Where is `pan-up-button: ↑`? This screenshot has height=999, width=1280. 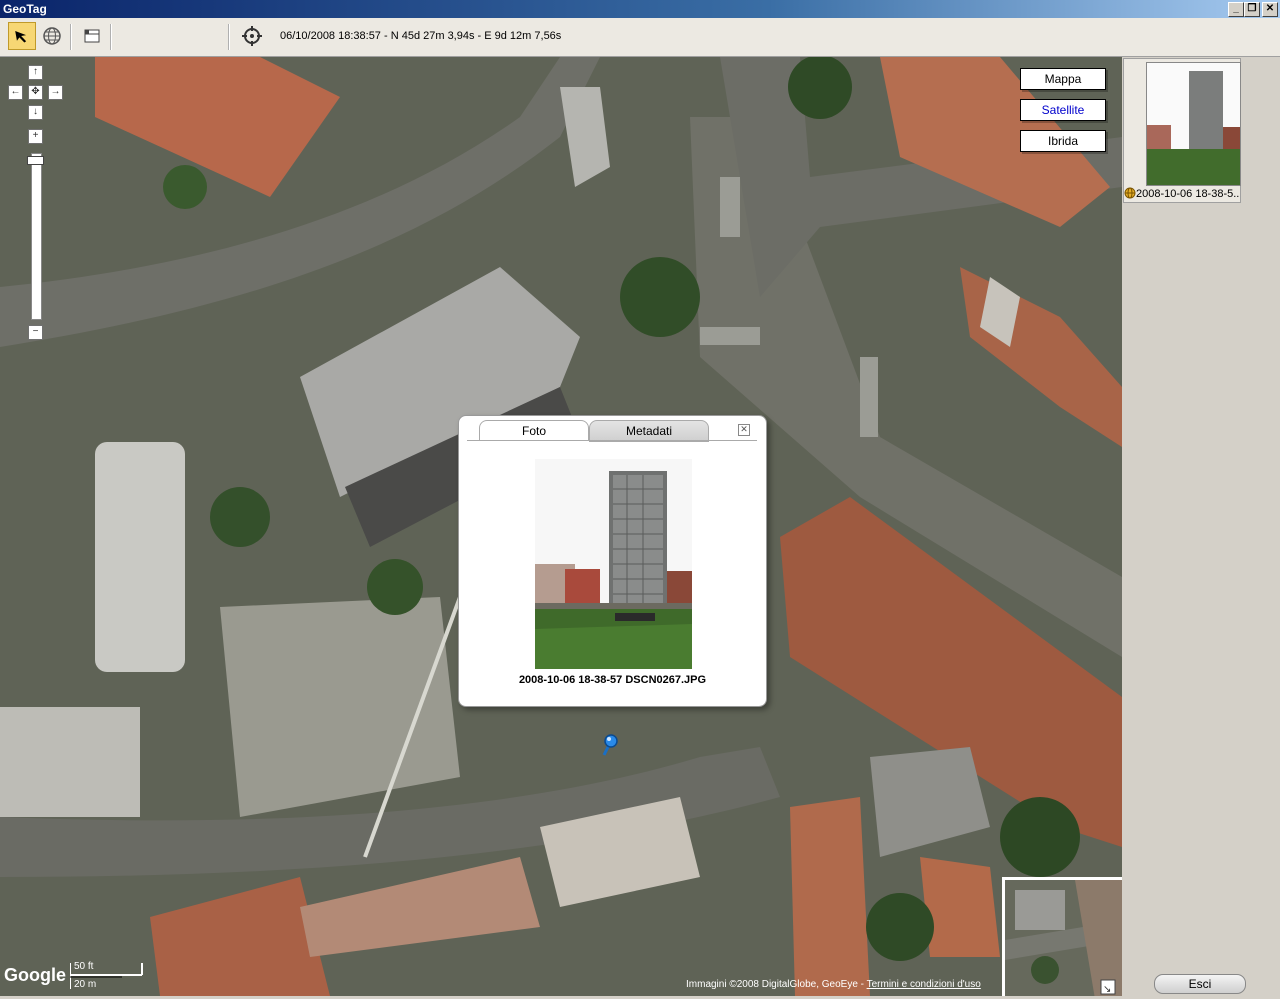 pan-up-button: ↑ is located at coordinates (35, 72).